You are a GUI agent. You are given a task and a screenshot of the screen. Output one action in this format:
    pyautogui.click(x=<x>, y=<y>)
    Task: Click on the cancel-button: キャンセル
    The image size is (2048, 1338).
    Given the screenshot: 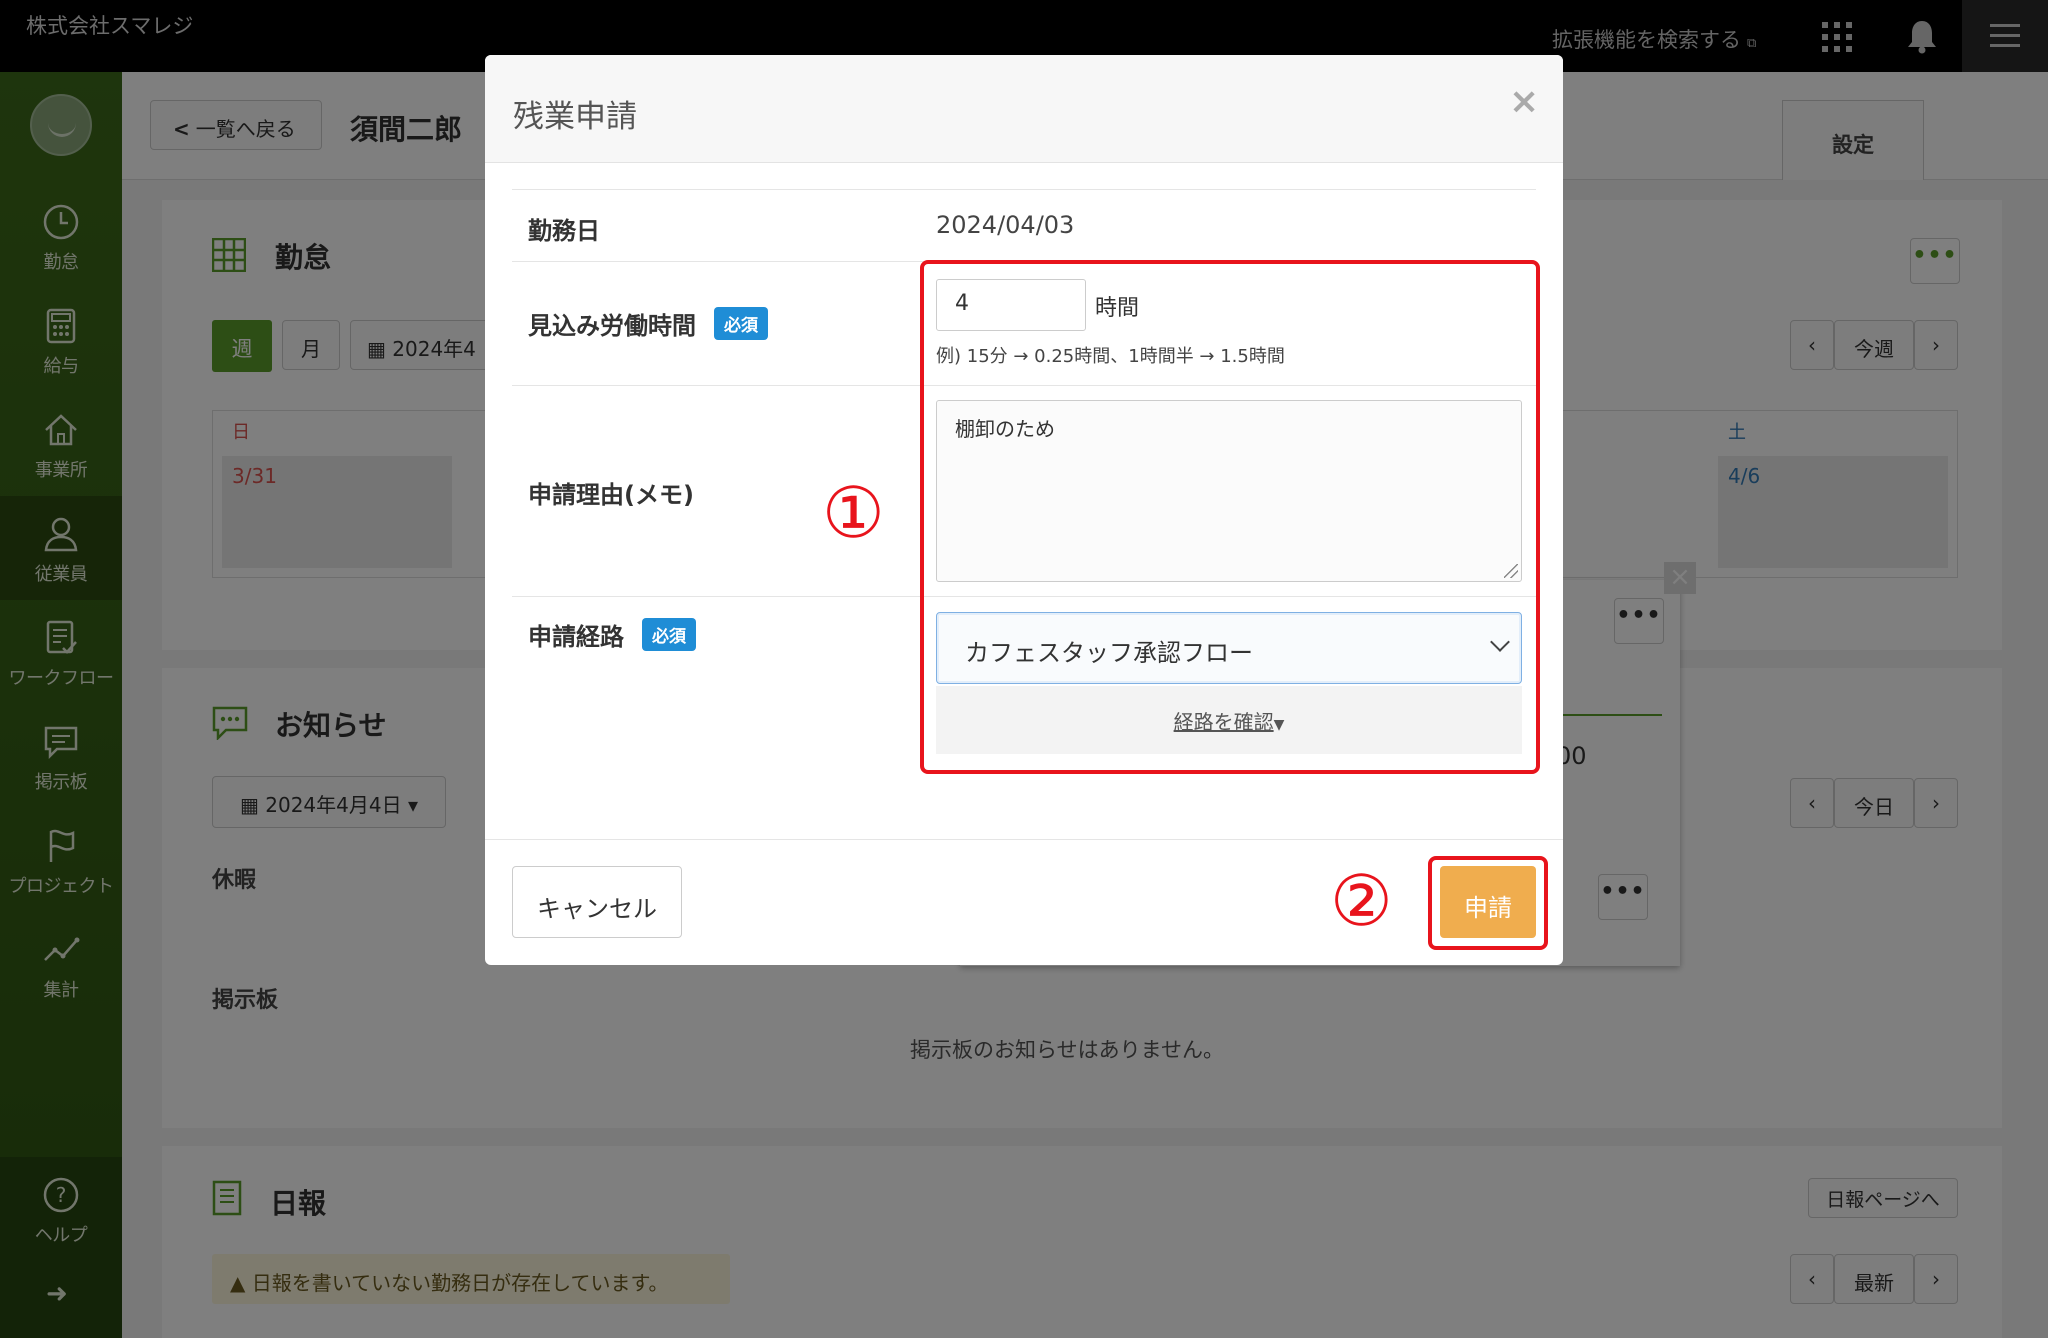 What is the action you would take?
    pyautogui.click(x=597, y=902)
    